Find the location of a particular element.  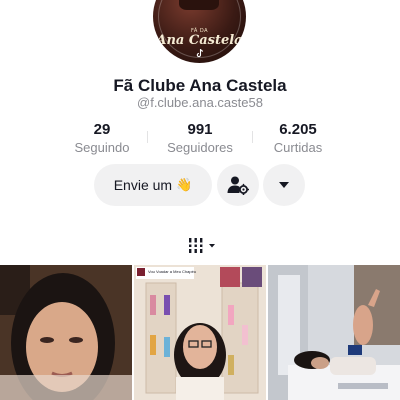

stat-followers-value: 991 is located at coordinates (200, 129).